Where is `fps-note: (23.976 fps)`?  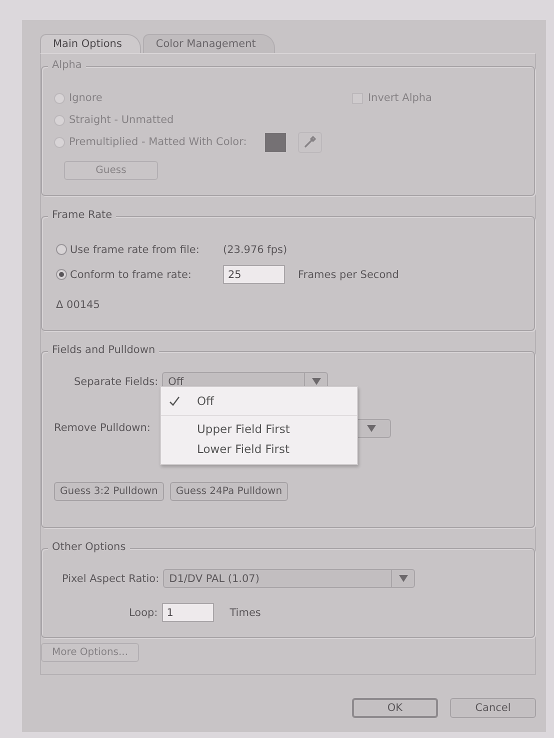
fps-note: (23.976 fps) is located at coordinates (255, 250).